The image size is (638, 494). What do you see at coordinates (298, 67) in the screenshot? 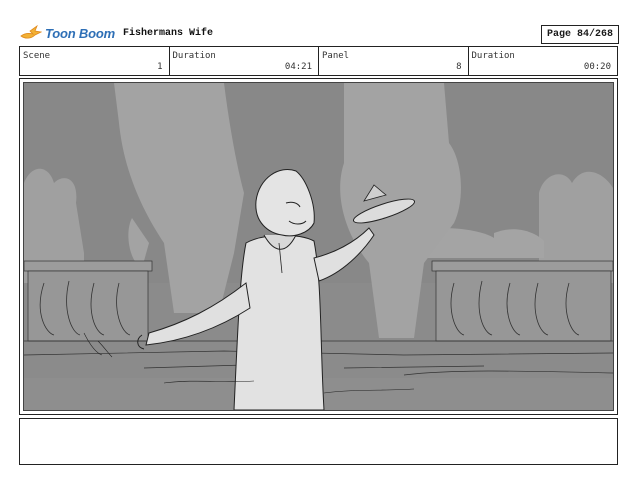
I see `scene-duration-value: 04:21` at bounding box center [298, 67].